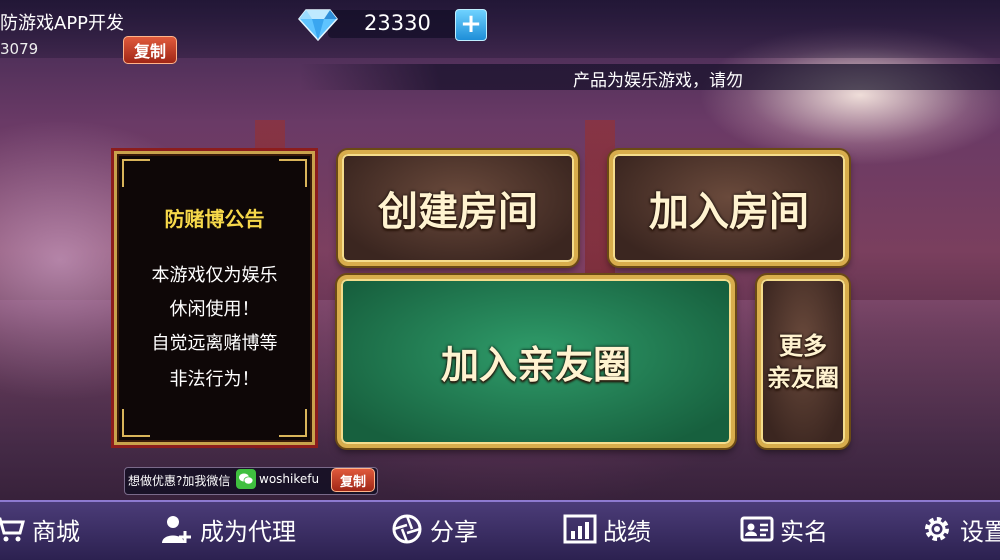  What do you see at coordinates (214, 275) in the screenshot?
I see `notice-line: 本游戏仅为娱乐` at bounding box center [214, 275].